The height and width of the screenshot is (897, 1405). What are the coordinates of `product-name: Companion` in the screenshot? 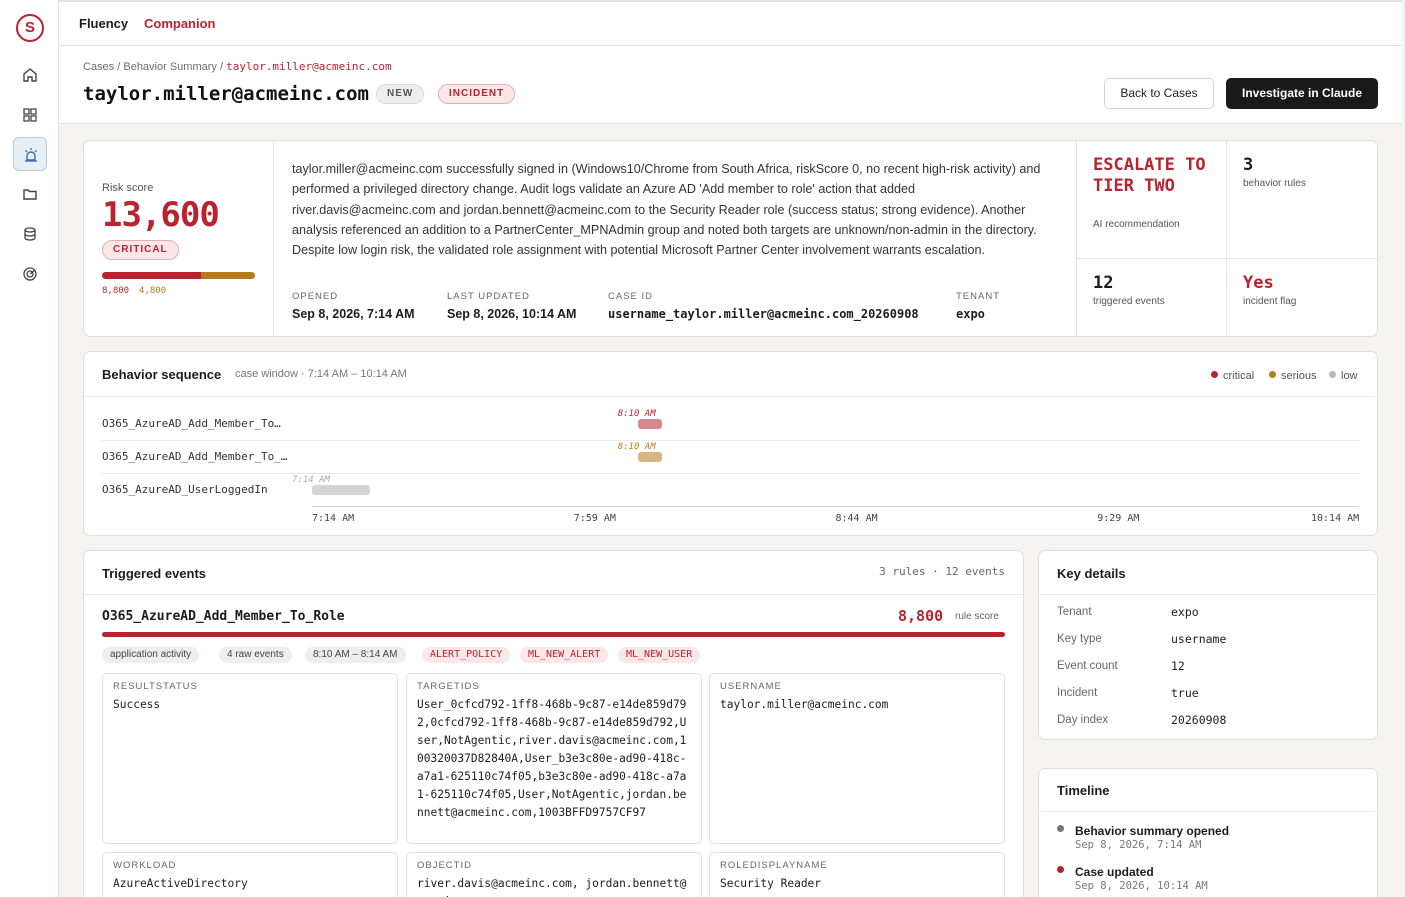 It's located at (180, 23).